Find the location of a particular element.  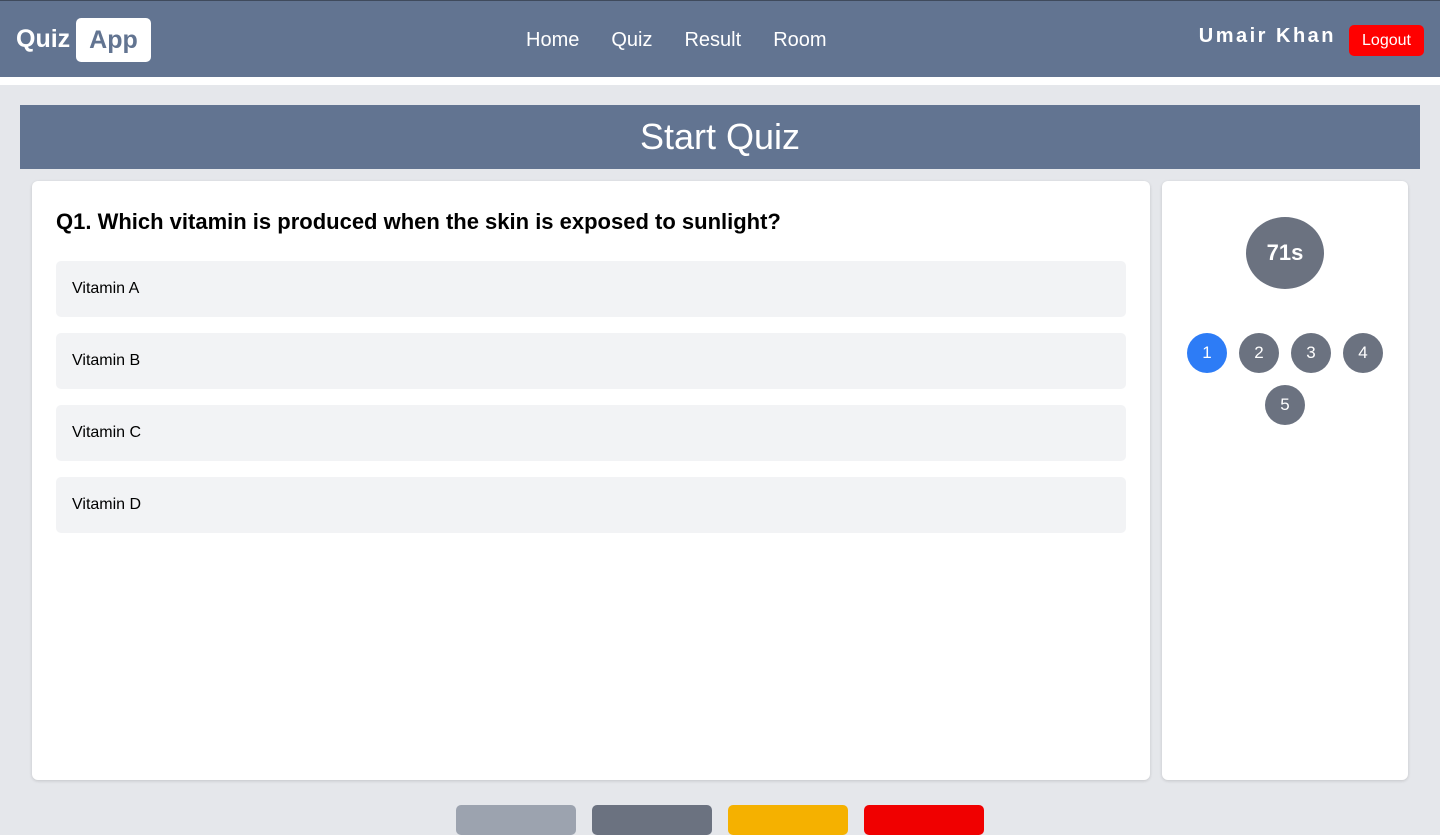

answer-option-c: Vitamin C is located at coordinates (591, 433).